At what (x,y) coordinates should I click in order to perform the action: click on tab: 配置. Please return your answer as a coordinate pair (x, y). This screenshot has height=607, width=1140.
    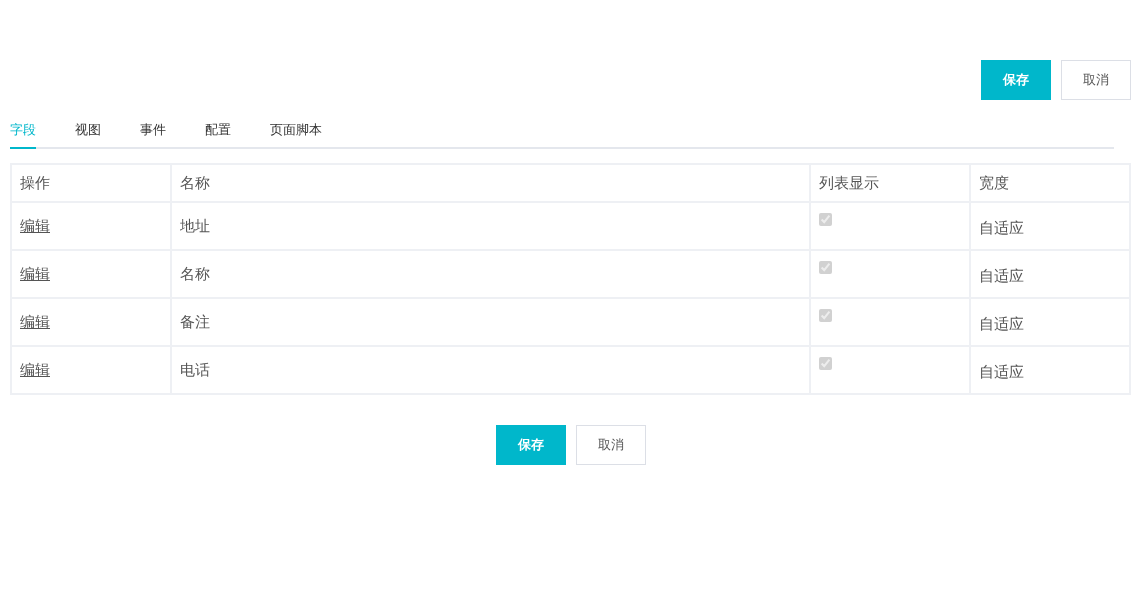
    Looking at the image, I should click on (218, 135).